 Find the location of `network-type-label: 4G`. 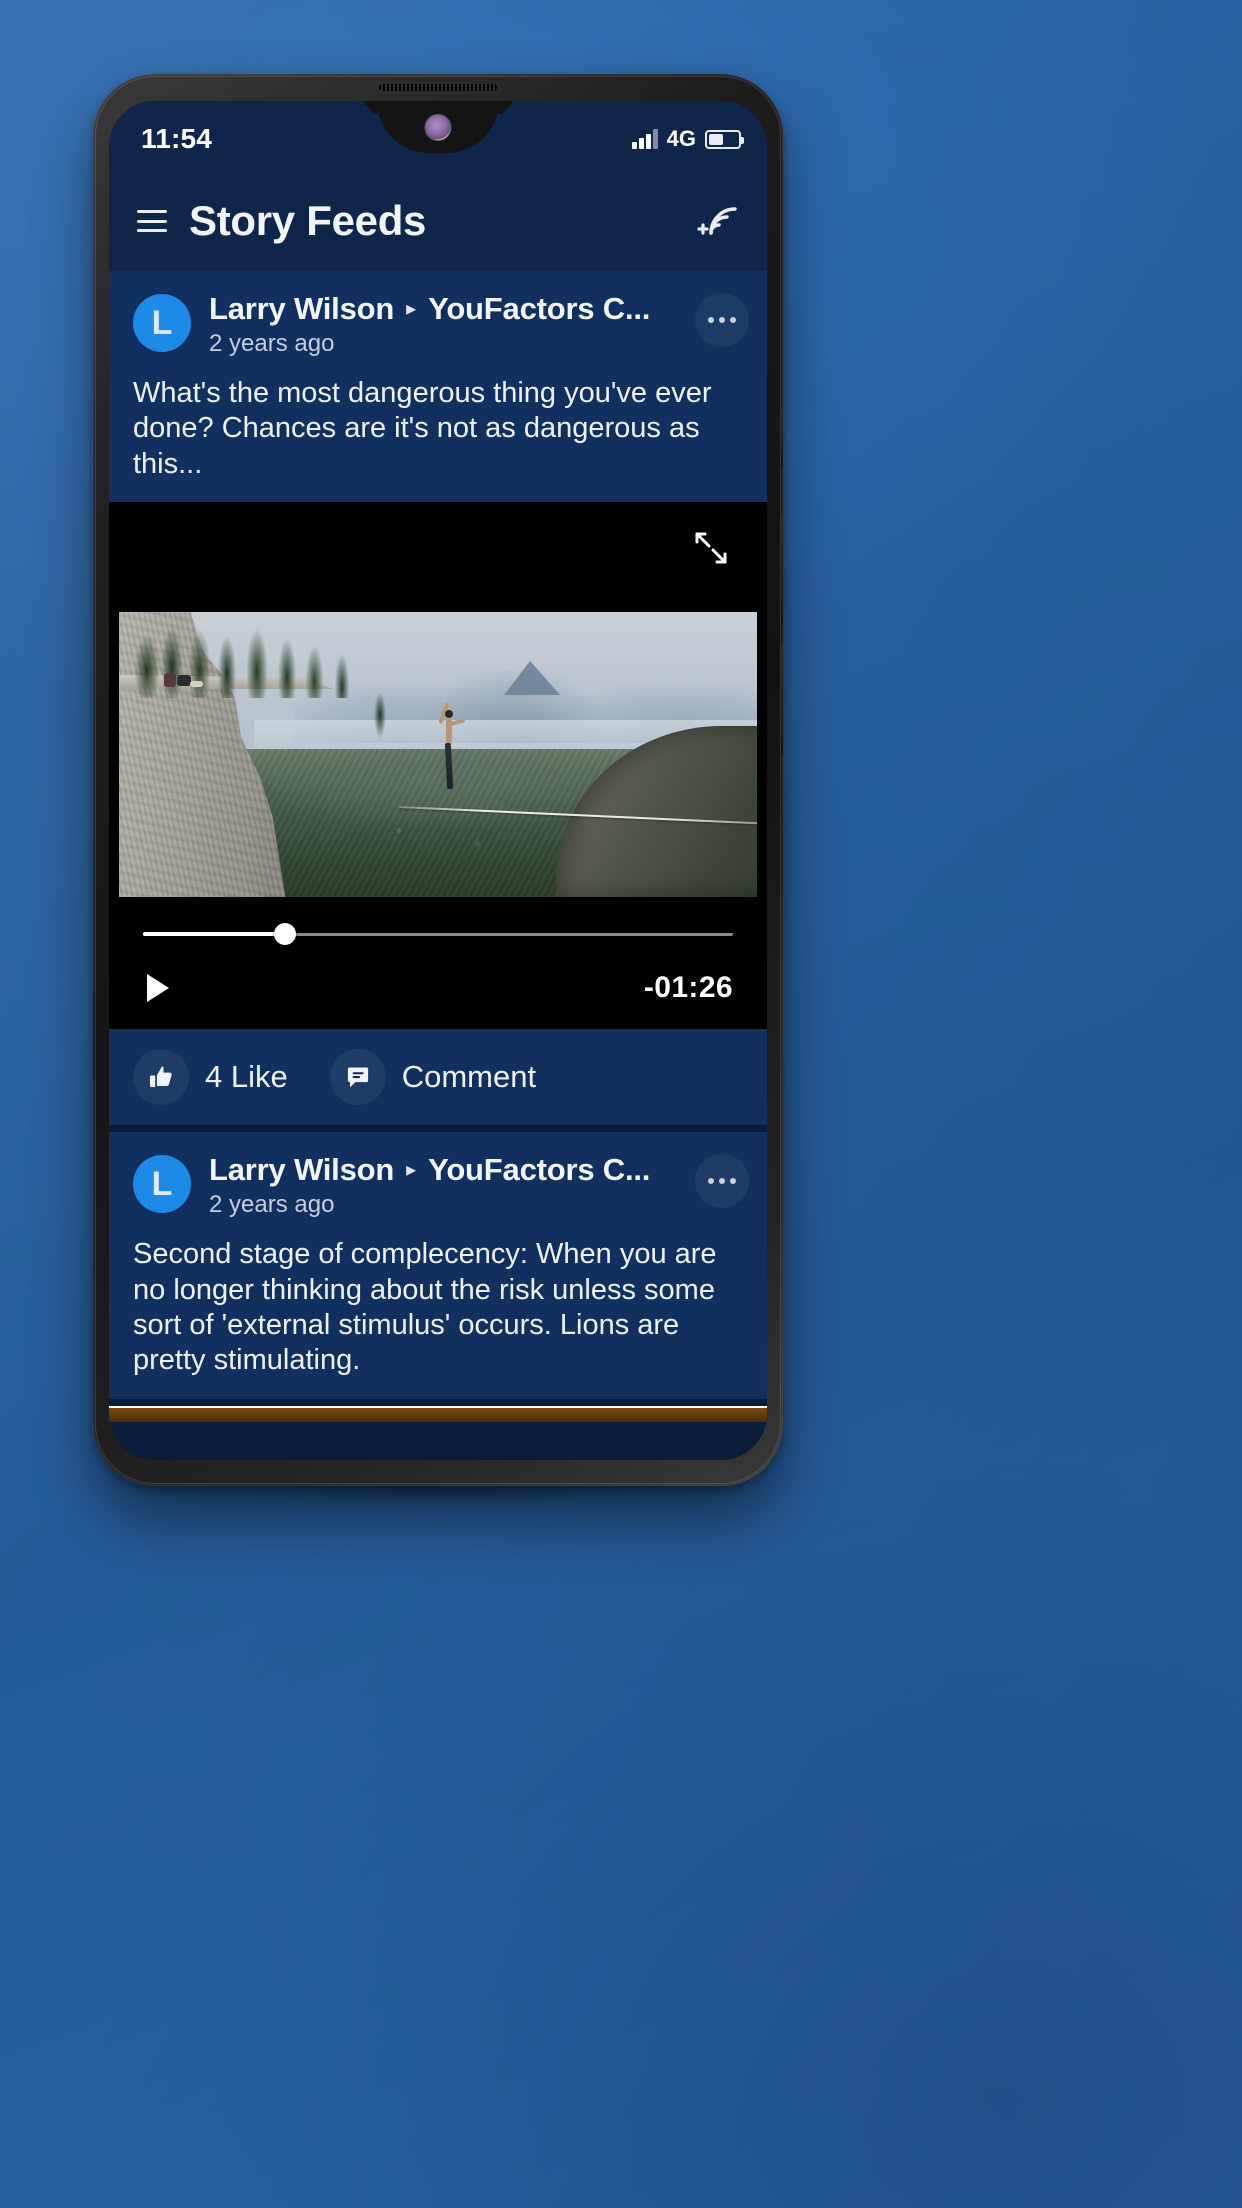

network-type-label: 4G is located at coordinates (681, 138).